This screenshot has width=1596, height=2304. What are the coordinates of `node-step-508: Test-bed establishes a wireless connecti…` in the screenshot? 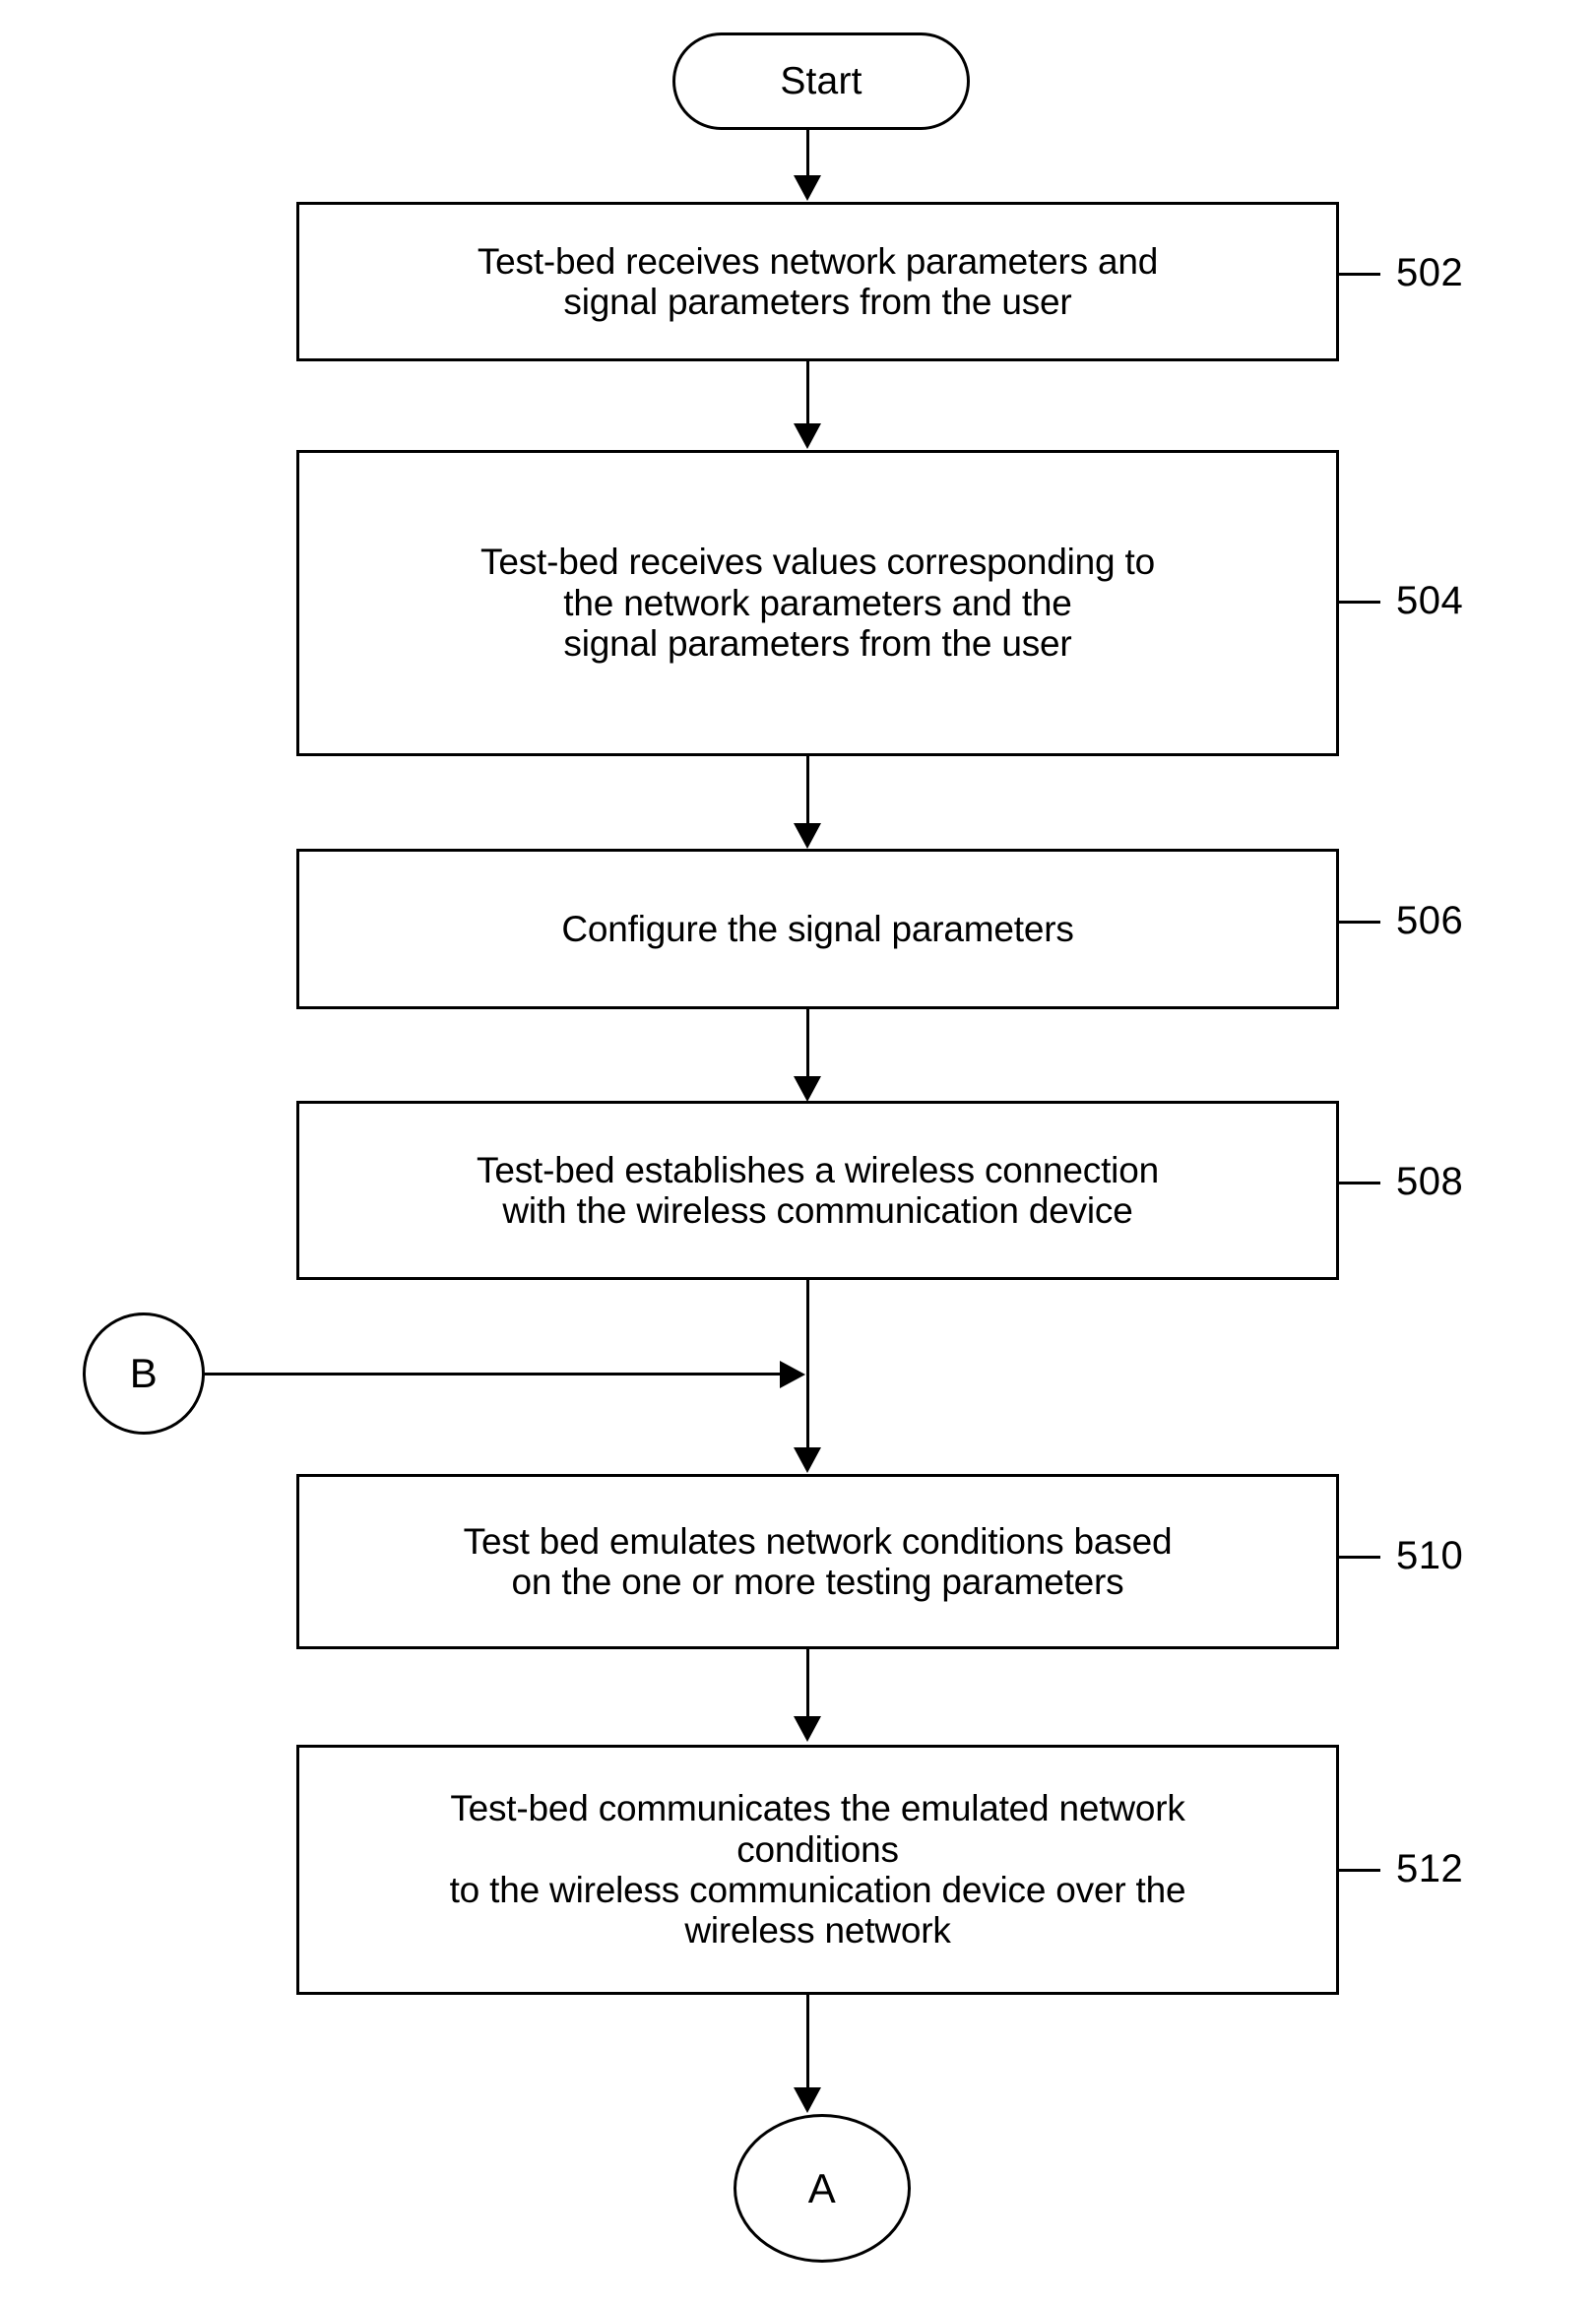 It's located at (818, 1190).